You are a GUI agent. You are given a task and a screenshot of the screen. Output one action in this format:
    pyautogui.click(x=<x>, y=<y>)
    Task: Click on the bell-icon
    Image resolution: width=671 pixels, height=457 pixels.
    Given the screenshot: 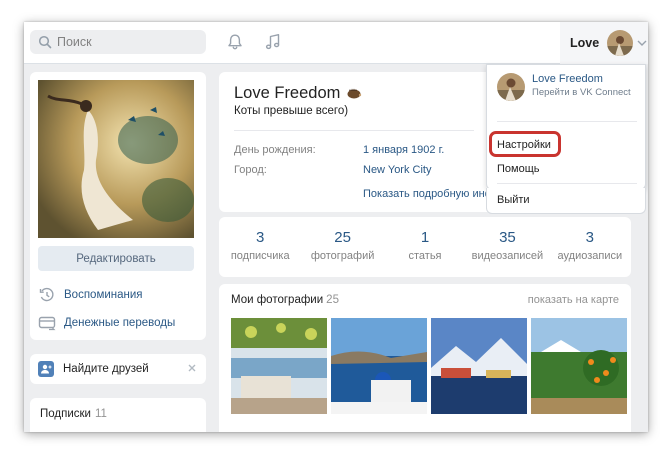 What is the action you would take?
    pyautogui.click(x=235, y=42)
    